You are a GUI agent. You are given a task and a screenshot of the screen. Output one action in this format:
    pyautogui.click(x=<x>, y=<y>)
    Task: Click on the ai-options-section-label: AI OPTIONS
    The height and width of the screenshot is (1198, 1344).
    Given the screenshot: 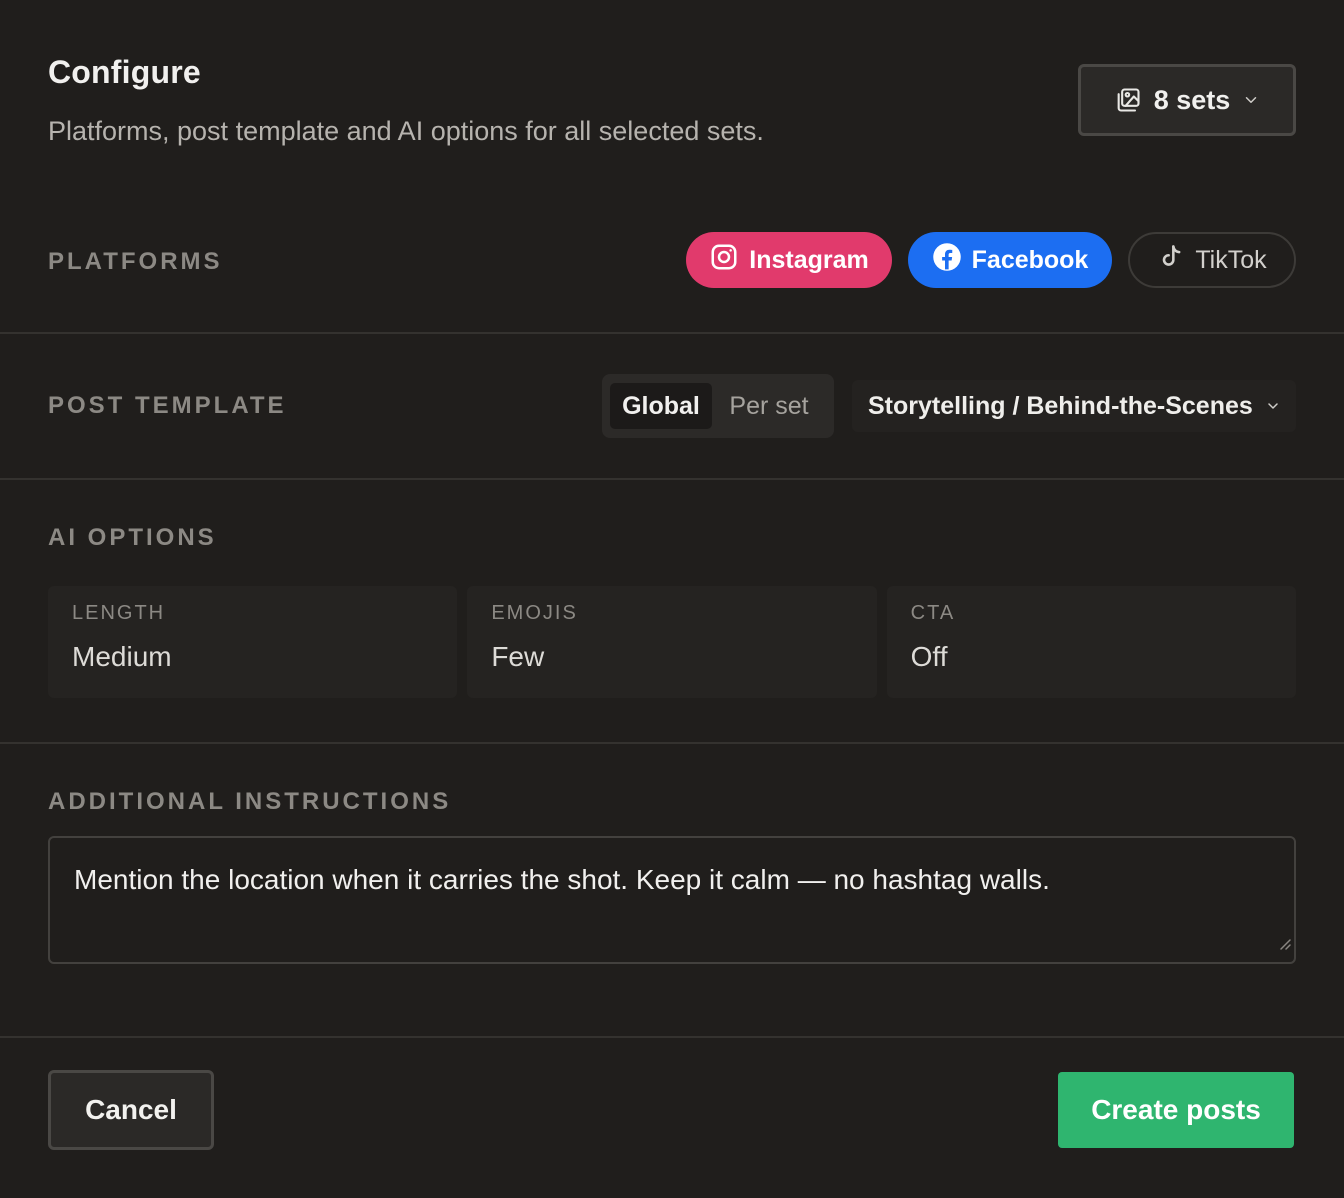 What is the action you would take?
    pyautogui.click(x=132, y=537)
    